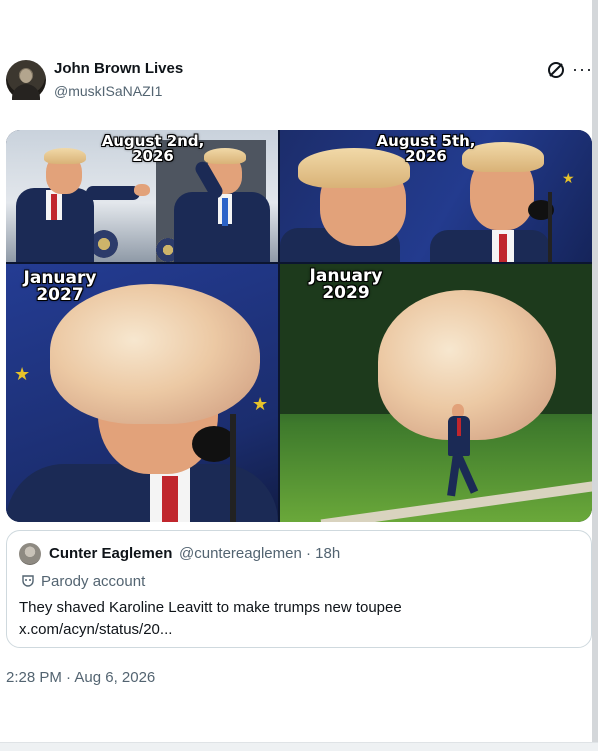 The width and height of the screenshot is (598, 751). What do you see at coordinates (110, 553) in the screenshot?
I see `quoted-author-name: Cunter Eaglemen` at bounding box center [110, 553].